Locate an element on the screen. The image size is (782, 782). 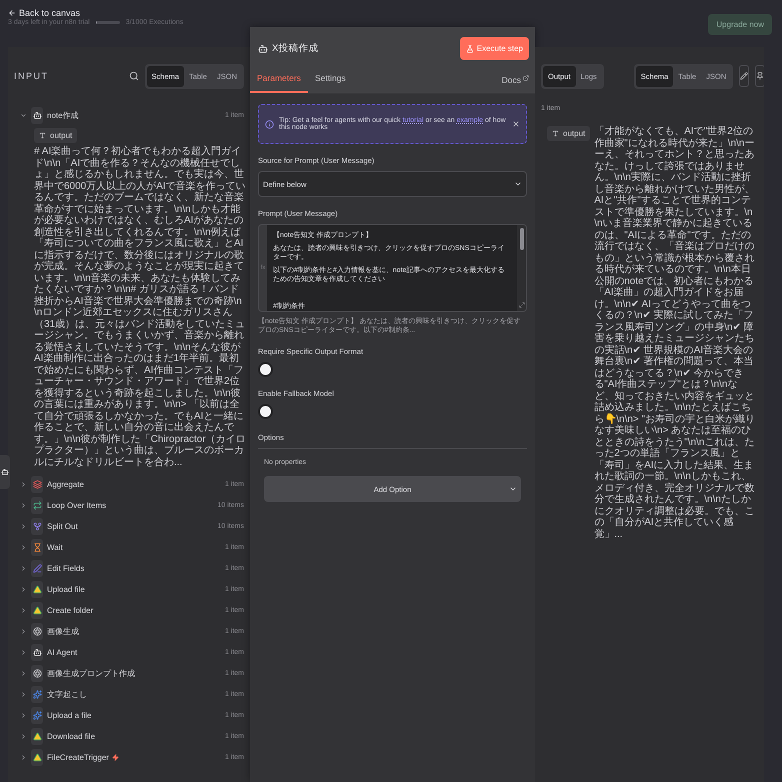
hourglass-icon is located at coordinates (37, 547).